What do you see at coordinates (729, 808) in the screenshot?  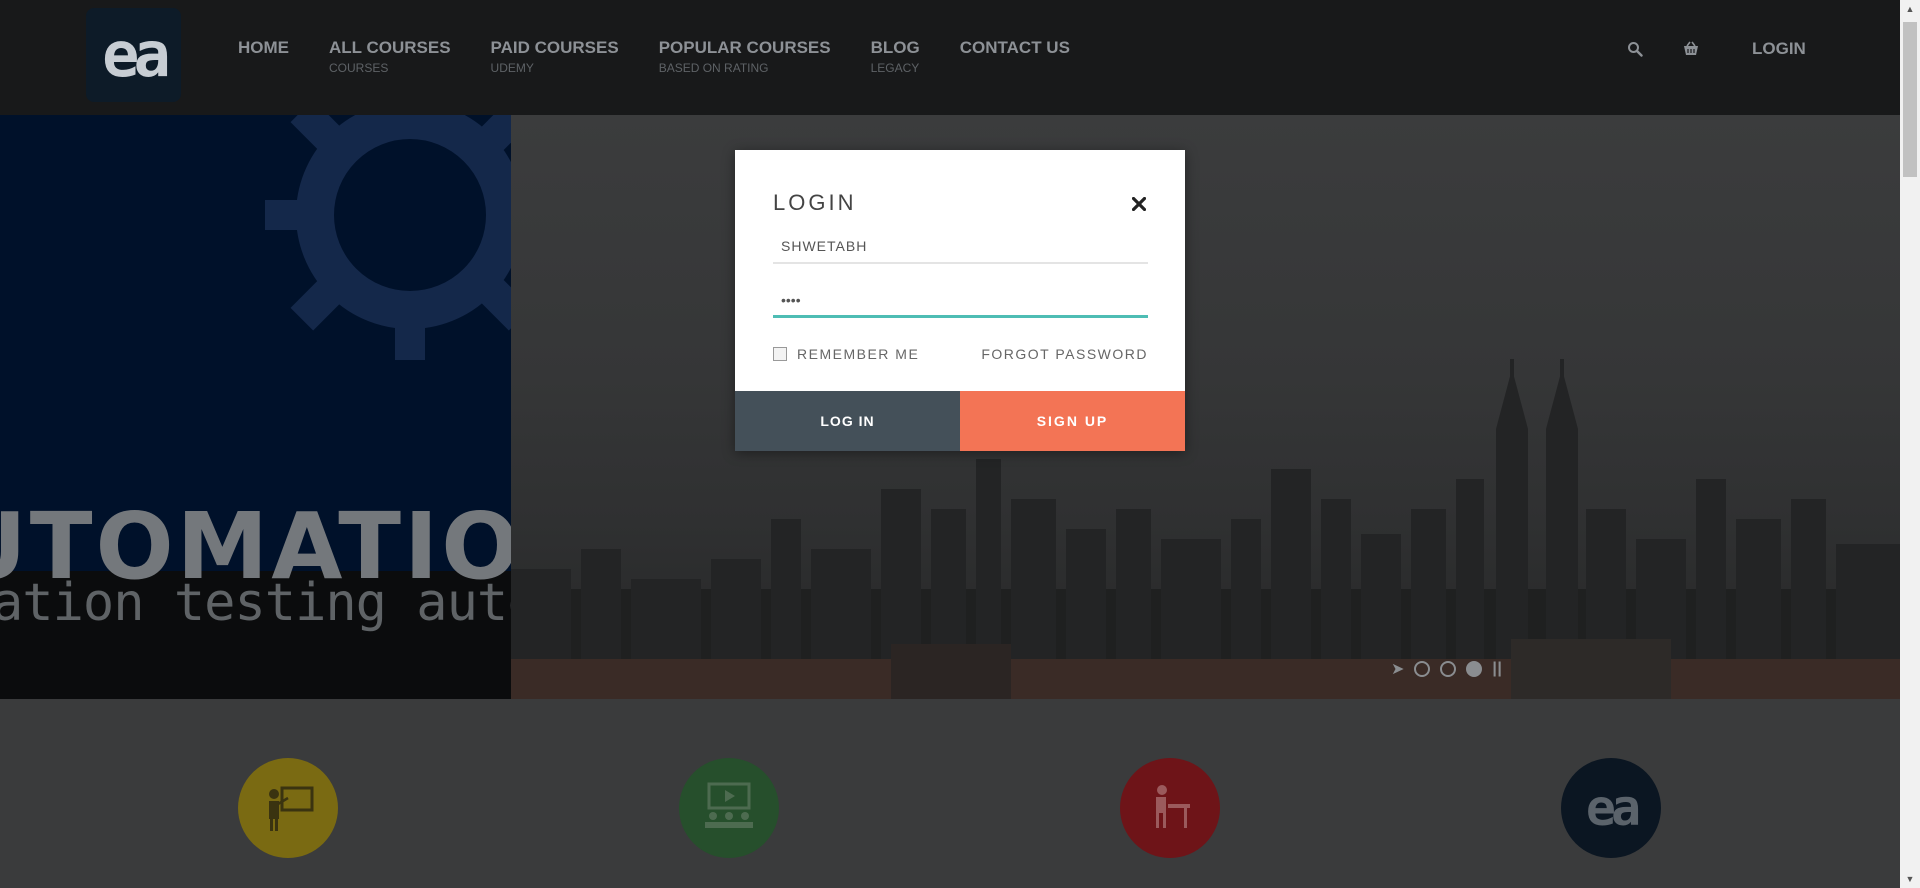 I see `video-class-icon` at bounding box center [729, 808].